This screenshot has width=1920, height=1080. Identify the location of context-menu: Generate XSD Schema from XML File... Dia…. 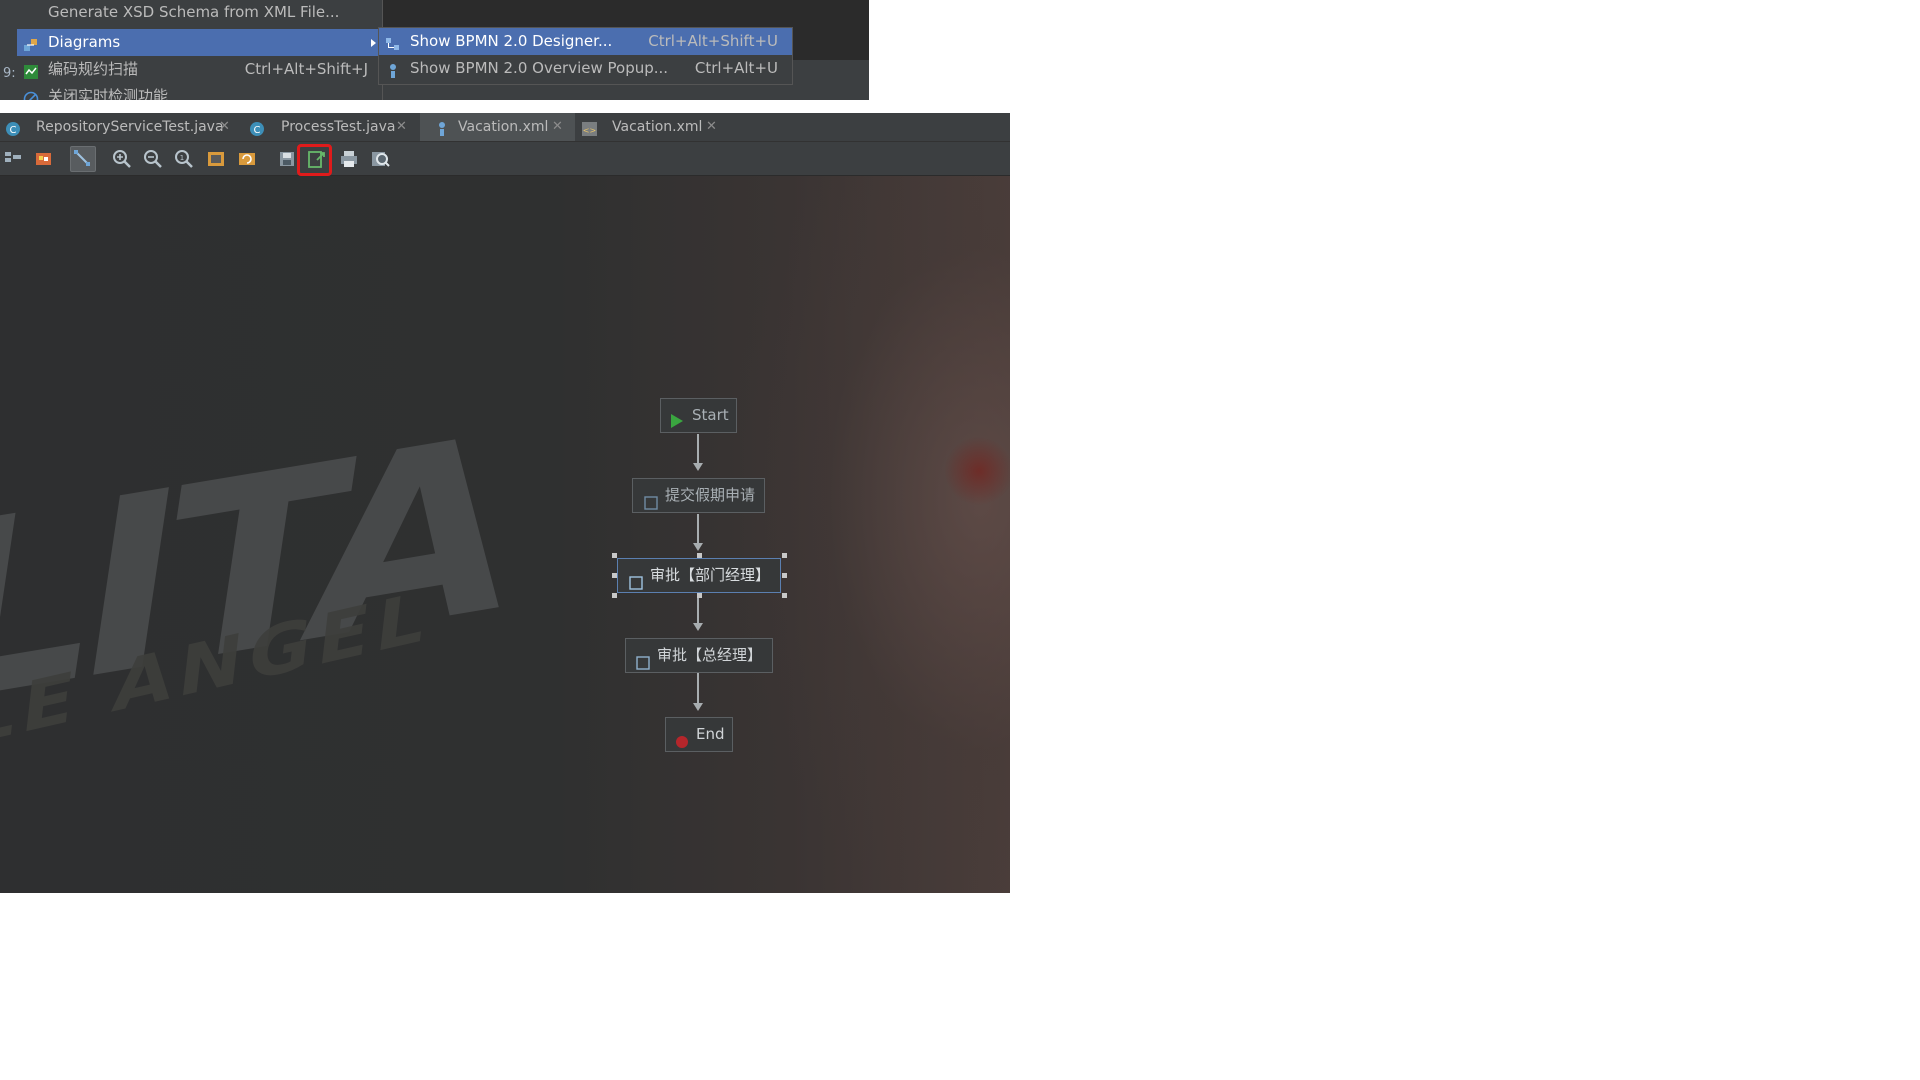
(200, 50).